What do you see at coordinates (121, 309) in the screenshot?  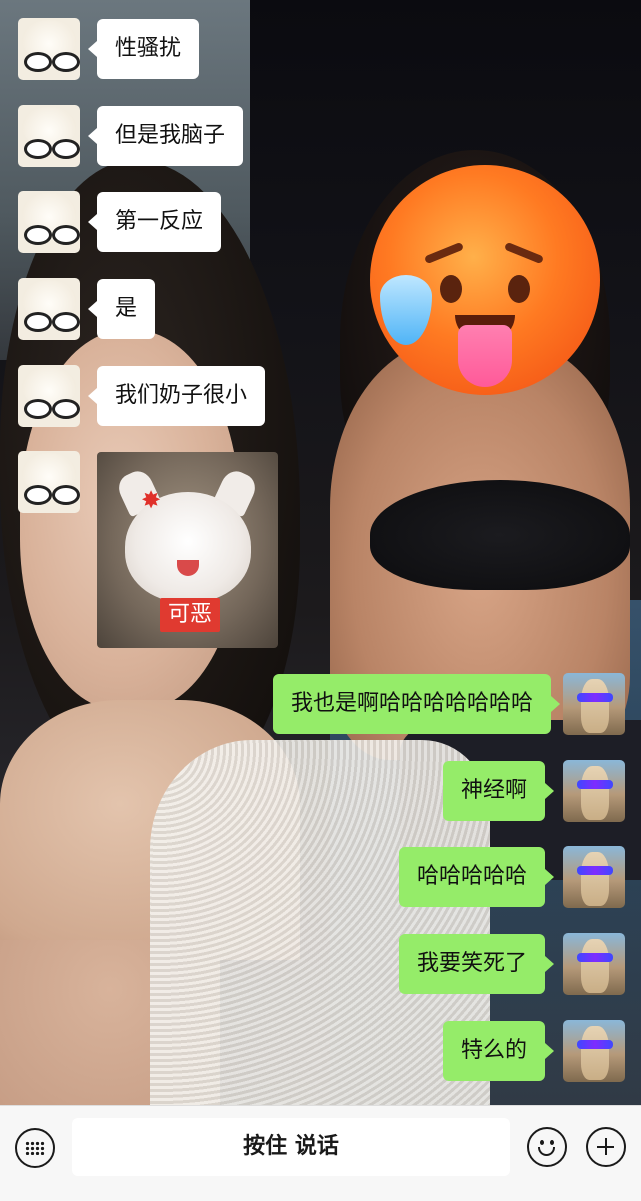 I see `message-bubble-incoming: 是` at bounding box center [121, 309].